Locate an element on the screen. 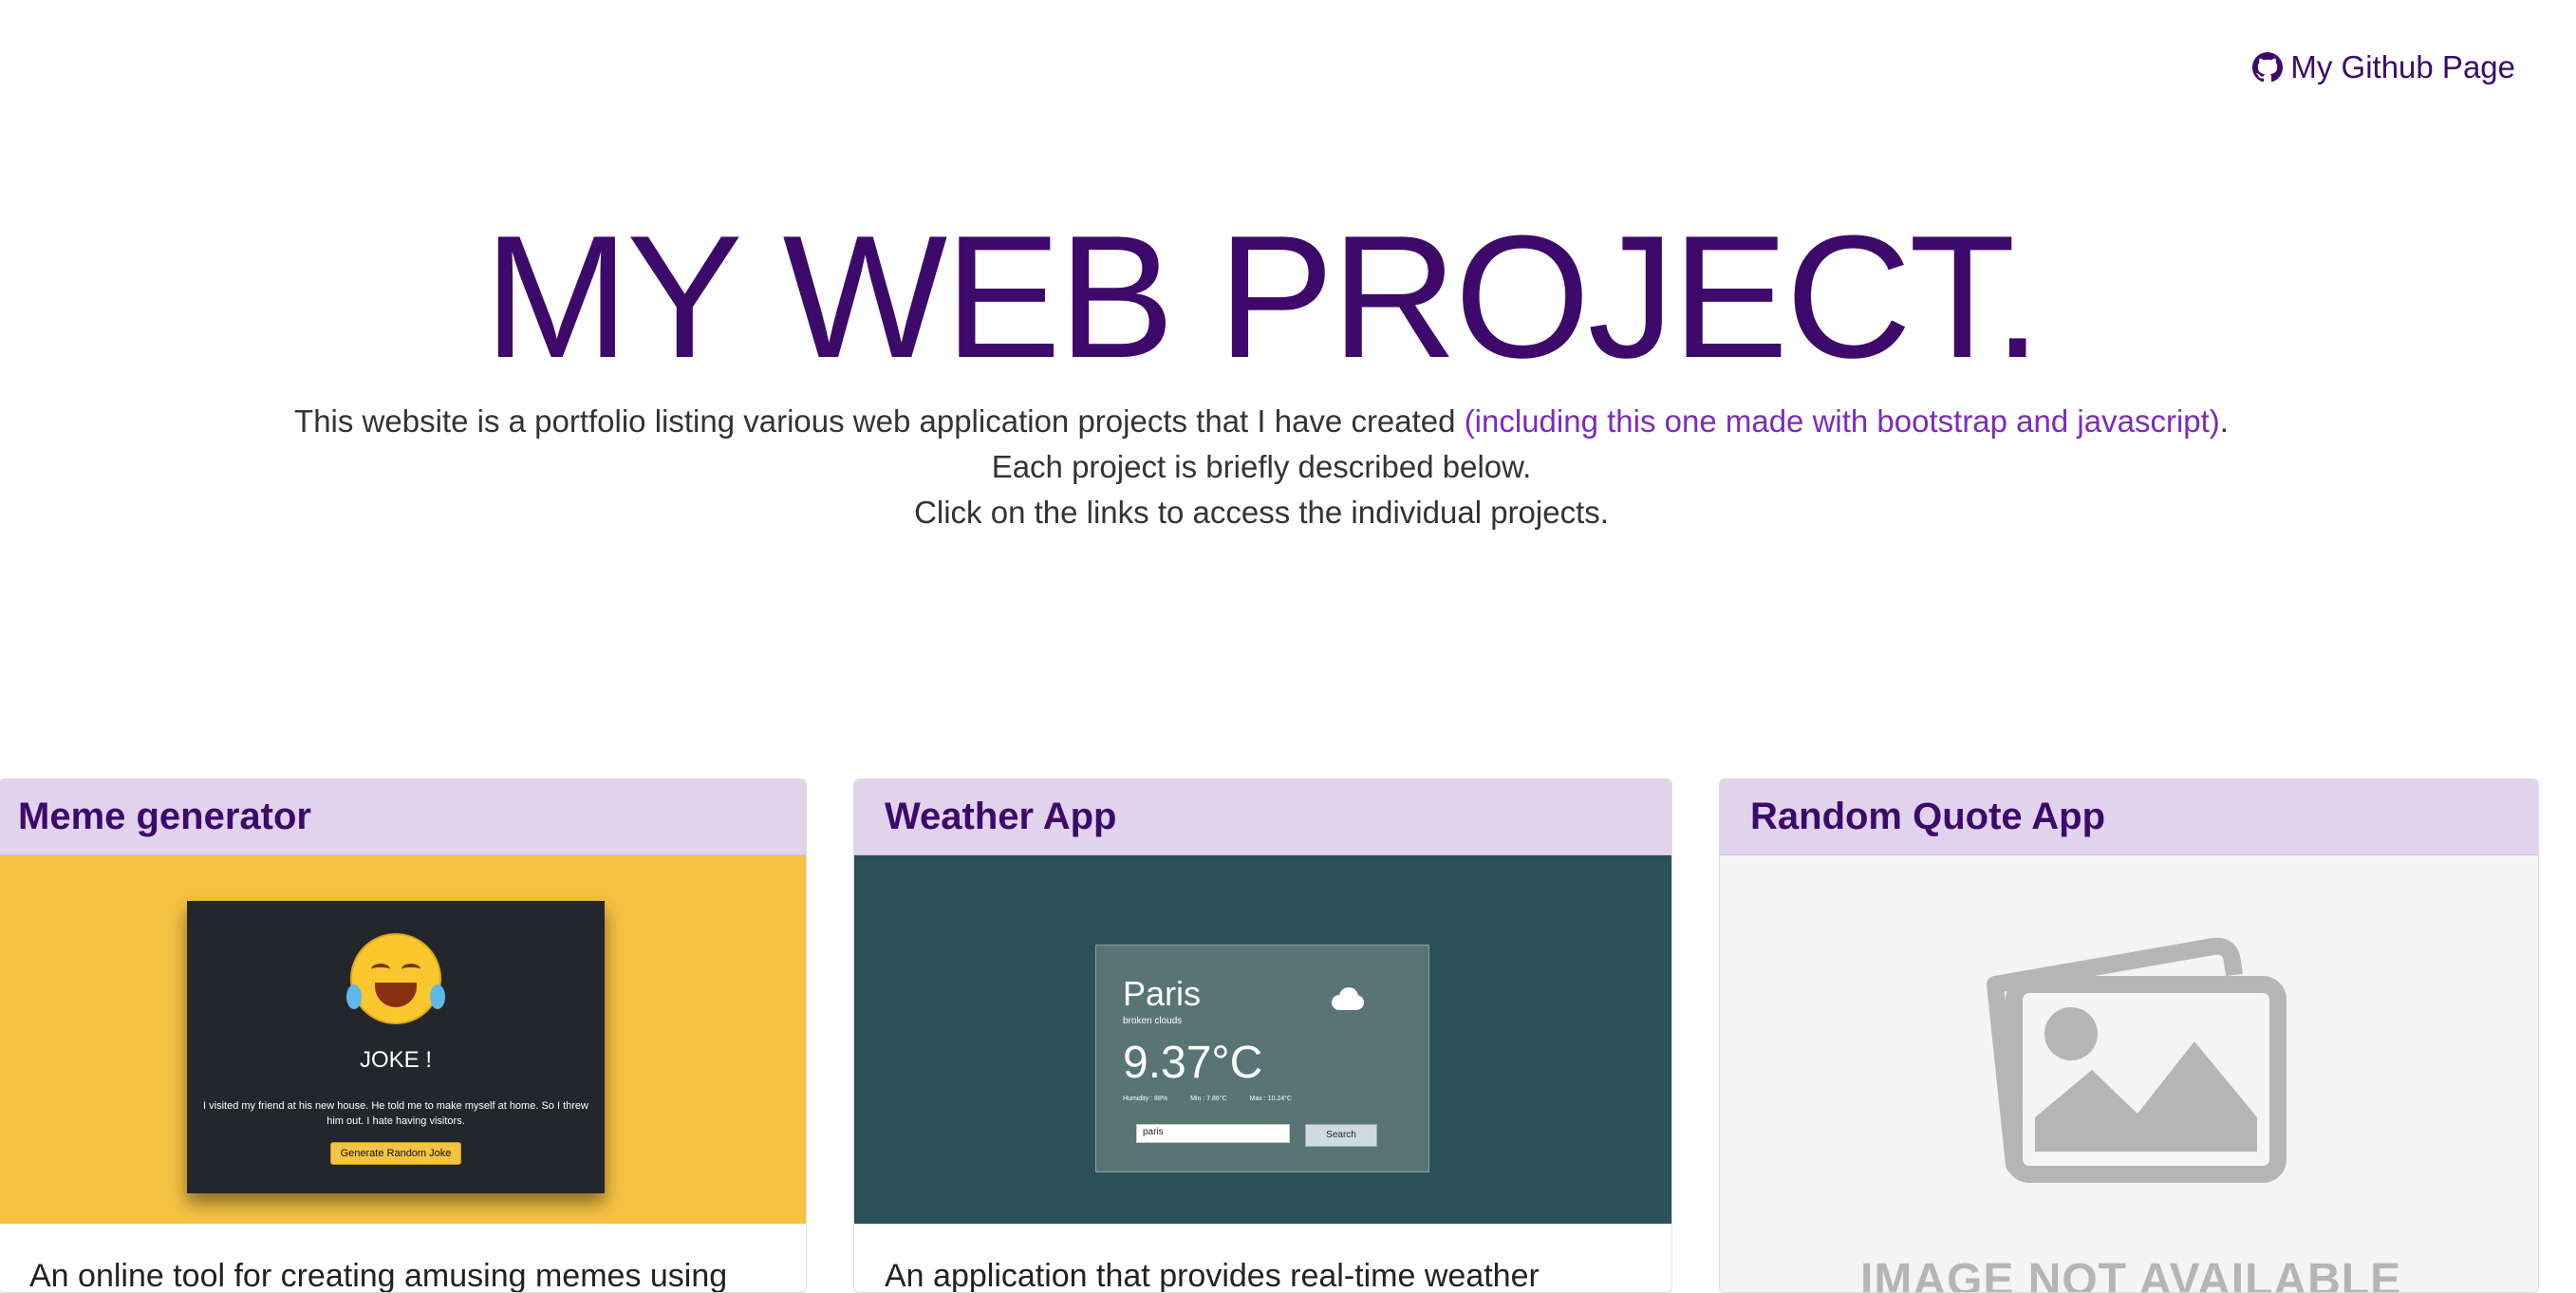 The image size is (2576, 1293). card-title: Meme generator is located at coordinates (164, 817).